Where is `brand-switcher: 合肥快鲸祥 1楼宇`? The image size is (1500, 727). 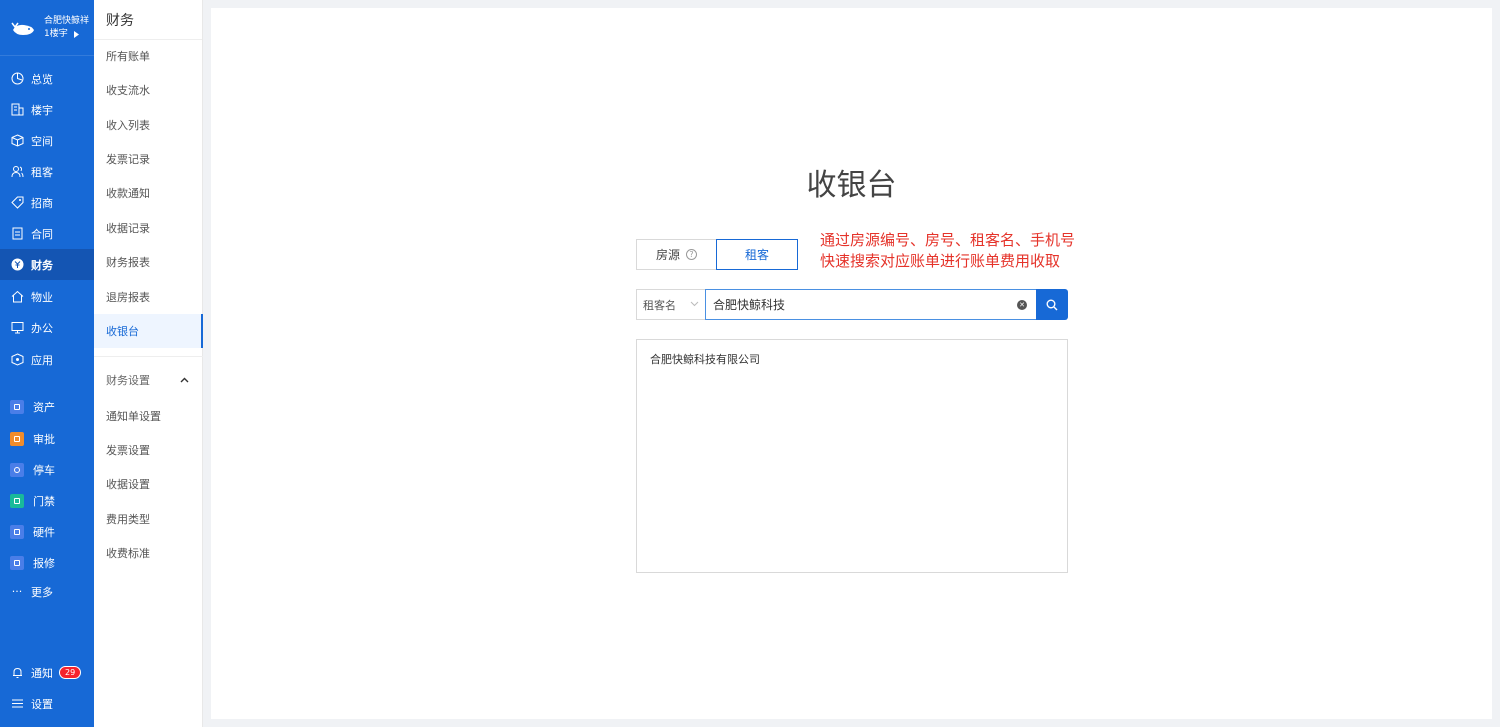
brand-switcher: 合肥快鲸祥 1楼宇 is located at coordinates (47, 28).